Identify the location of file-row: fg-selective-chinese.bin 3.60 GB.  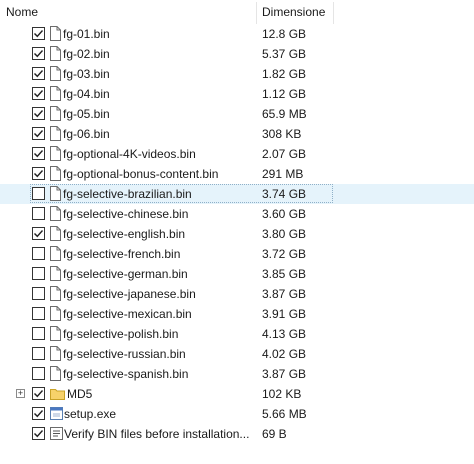
(237, 214).